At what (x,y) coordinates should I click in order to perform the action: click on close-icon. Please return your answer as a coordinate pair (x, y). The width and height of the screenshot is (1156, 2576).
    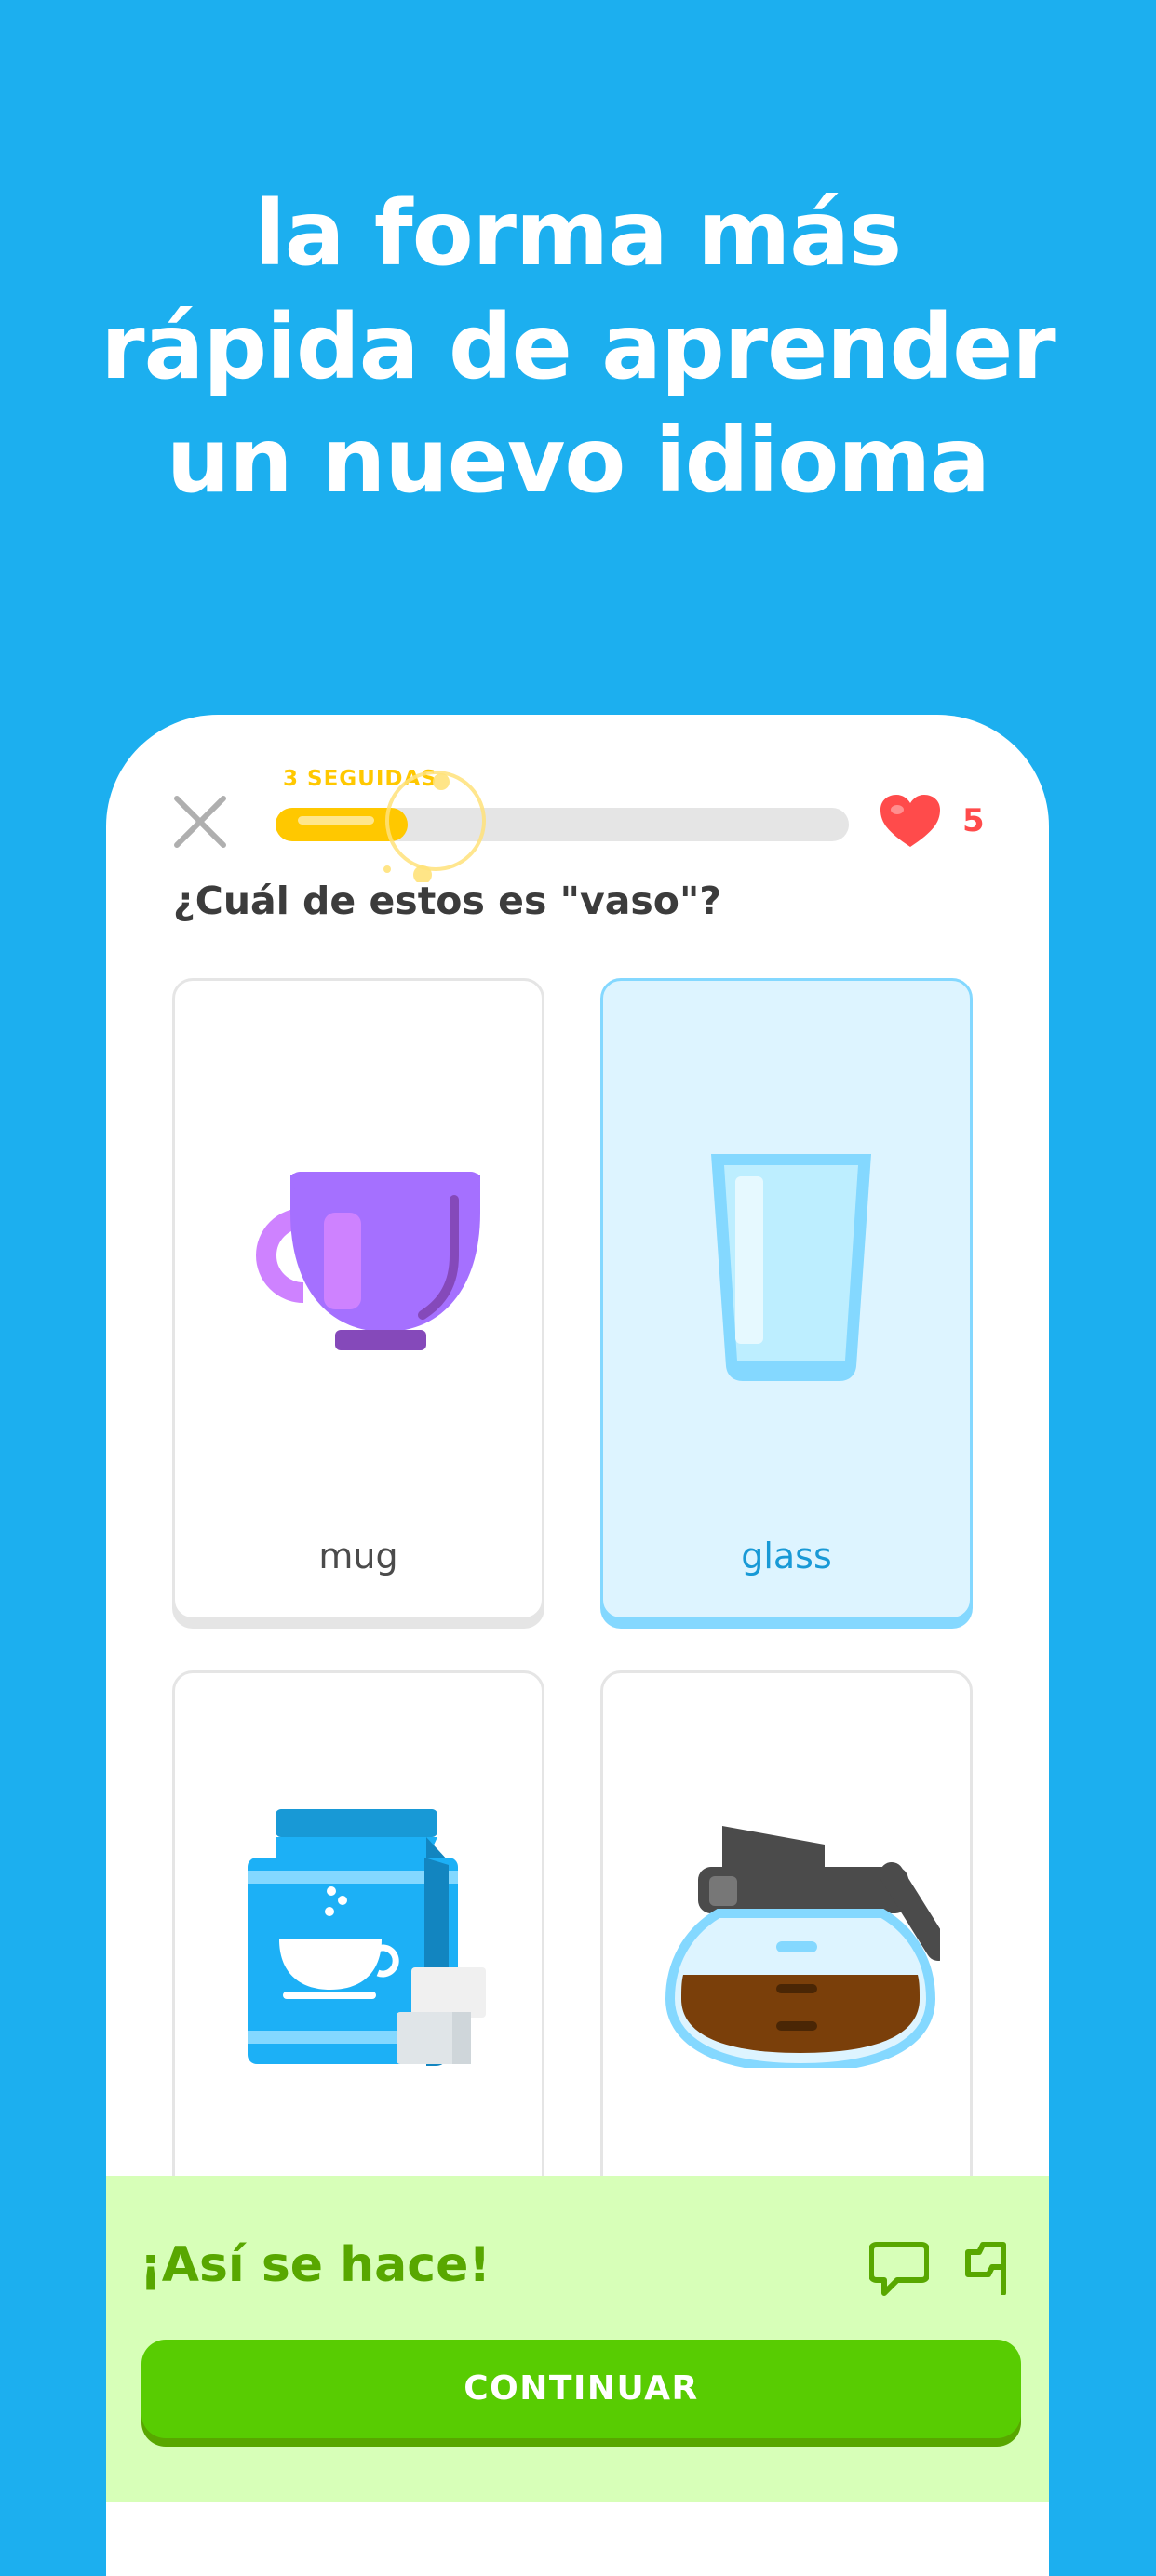
    Looking at the image, I should click on (200, 822).